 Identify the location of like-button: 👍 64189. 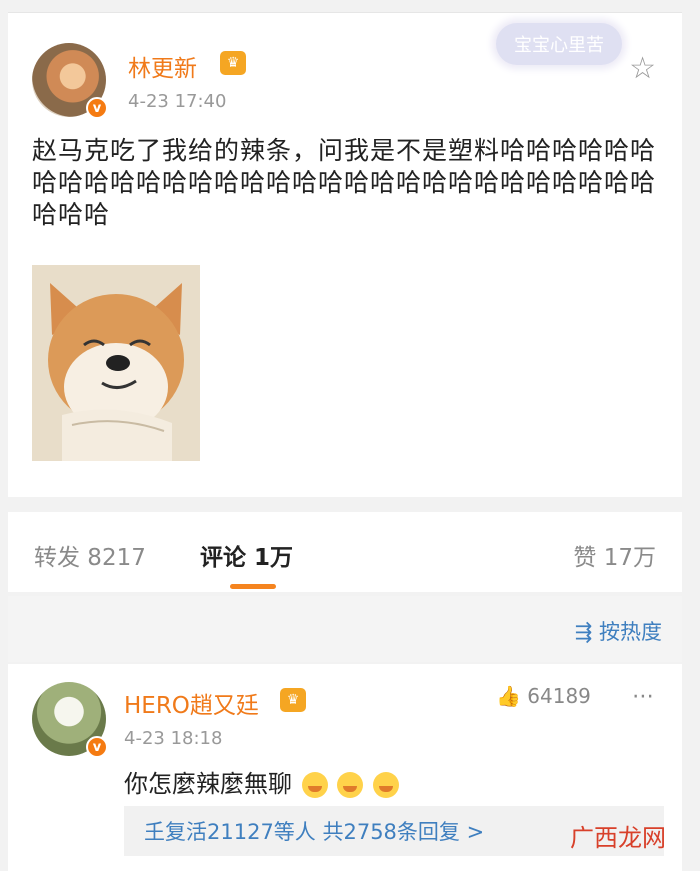
(543, 696).